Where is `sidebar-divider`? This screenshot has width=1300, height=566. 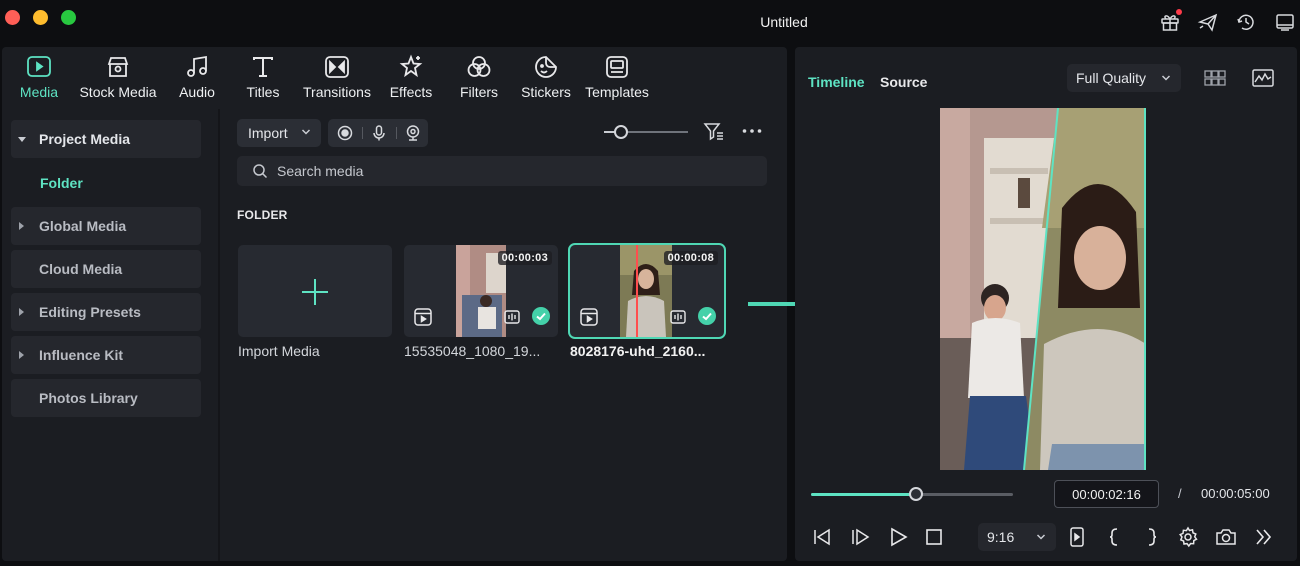
sidebar-divider is located at coordinates (219, 335).